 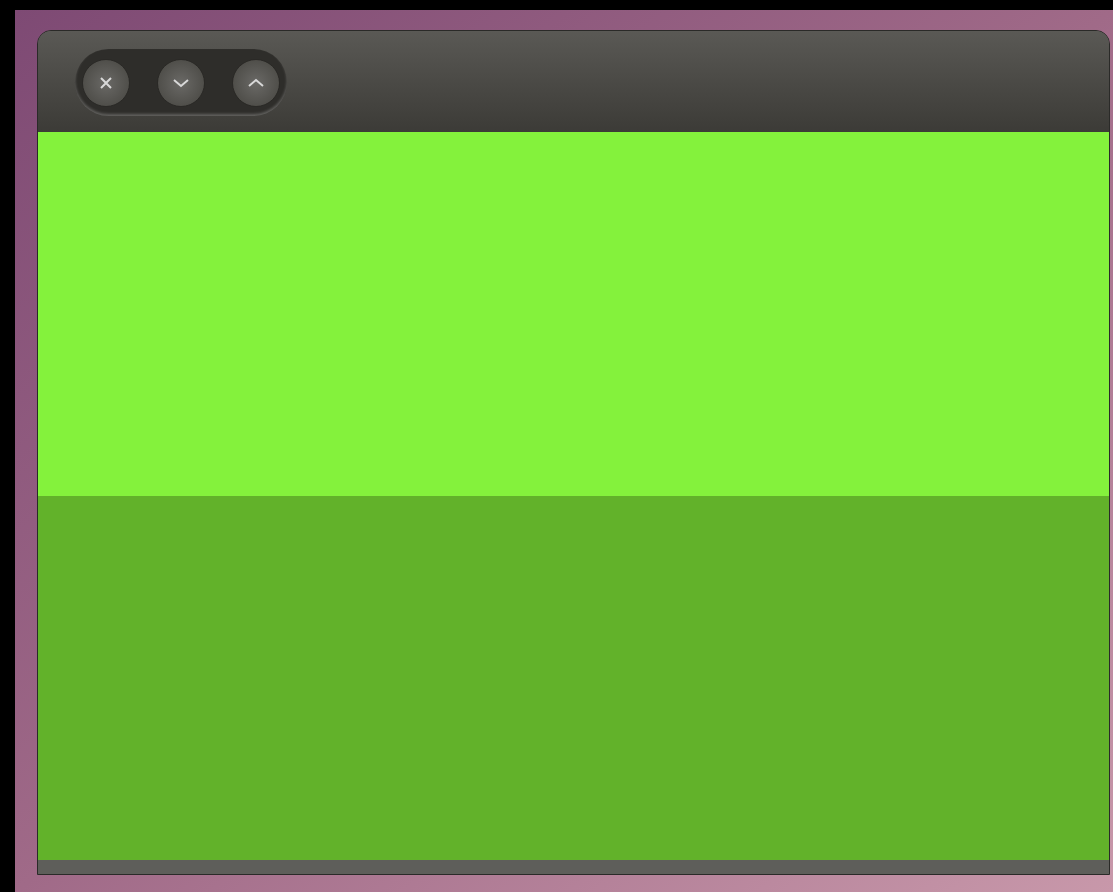 I want to click on close-button, so click(x=106, y=82).